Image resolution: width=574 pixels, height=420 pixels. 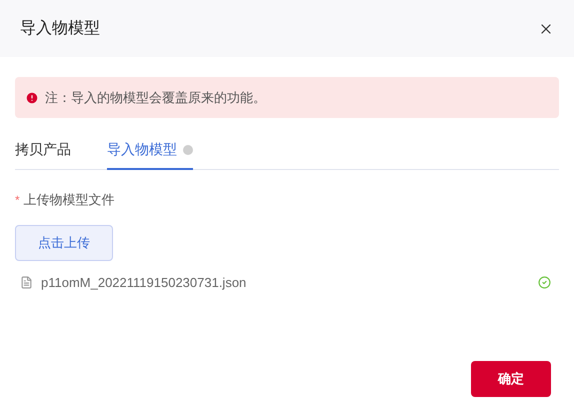 What do you see at coordinates (150, 154) in the screenshot?
I see `tab: 导入物模型` at bounding box center [150, 154].